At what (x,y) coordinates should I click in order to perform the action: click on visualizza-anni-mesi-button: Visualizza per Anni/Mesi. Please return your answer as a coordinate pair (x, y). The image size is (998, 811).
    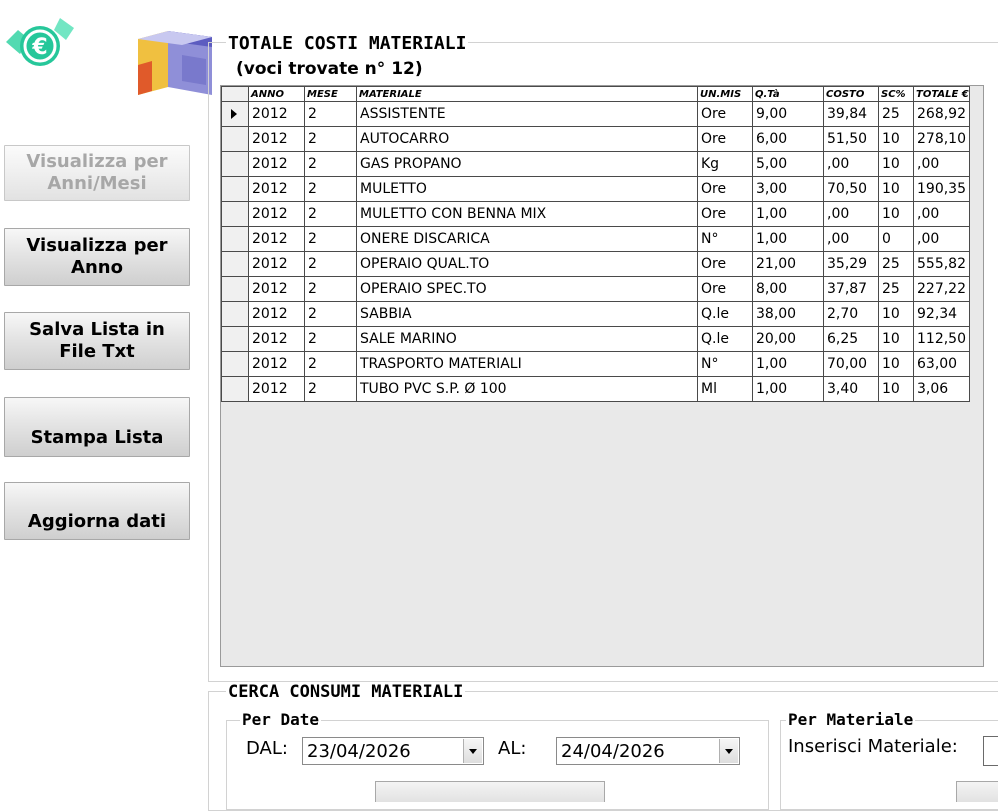
    Looking at the image, I should click on (97, 173).